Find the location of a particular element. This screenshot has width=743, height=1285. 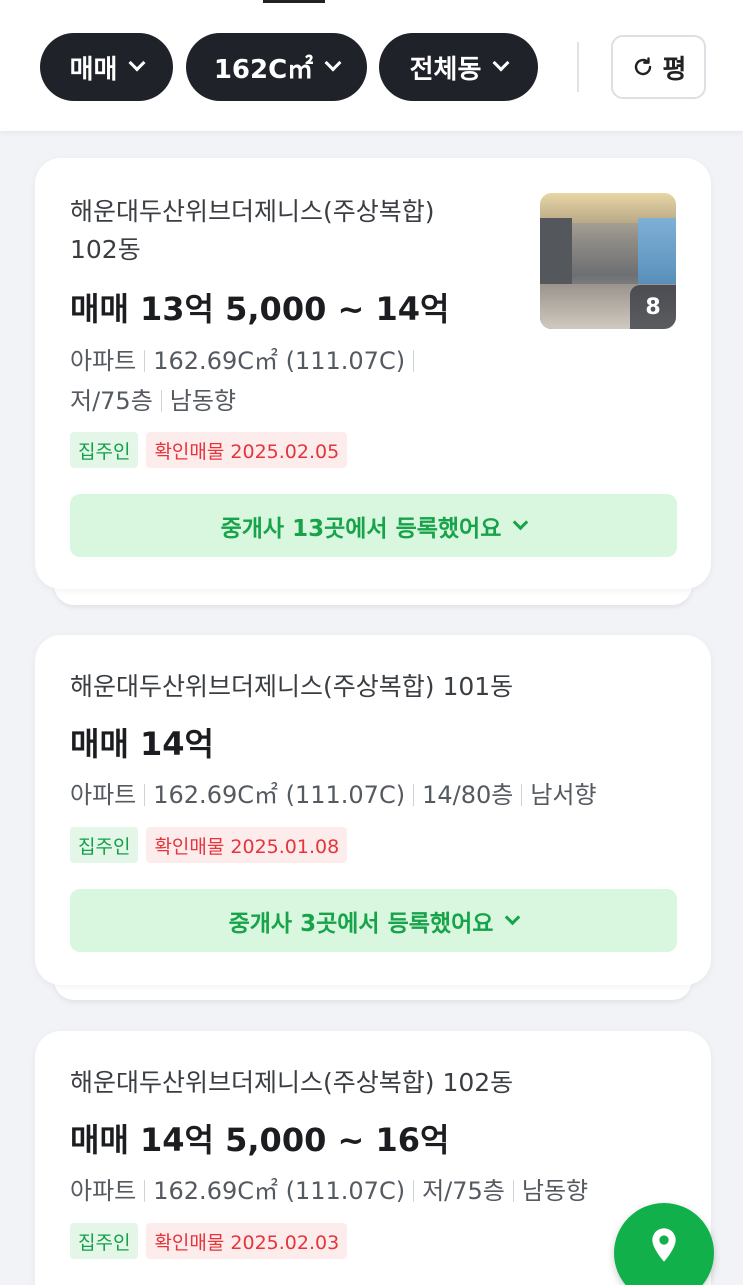

listing-title-line: 해운대두산위브더제니스(주상복합) is located at coordinates (252, 211).